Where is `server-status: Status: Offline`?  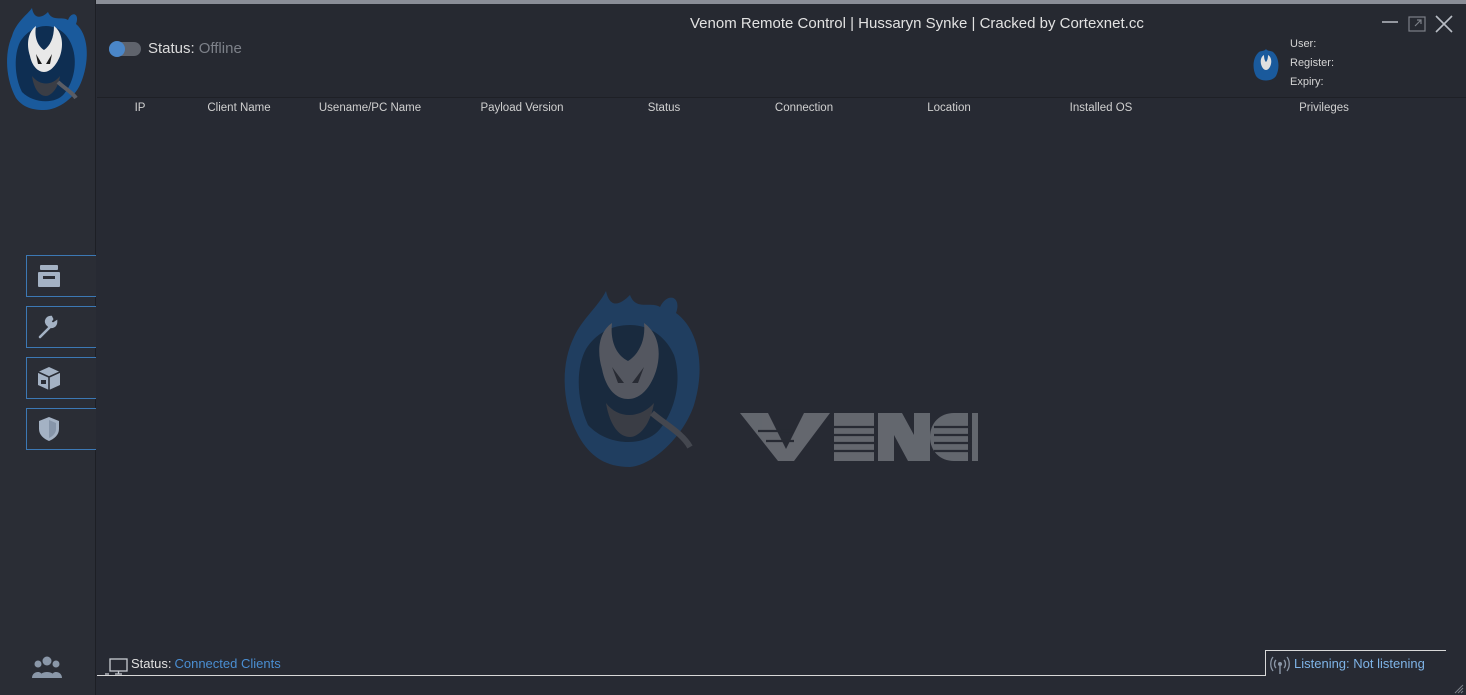
server-status: Status: Offline is located at coordinates (195, 48).